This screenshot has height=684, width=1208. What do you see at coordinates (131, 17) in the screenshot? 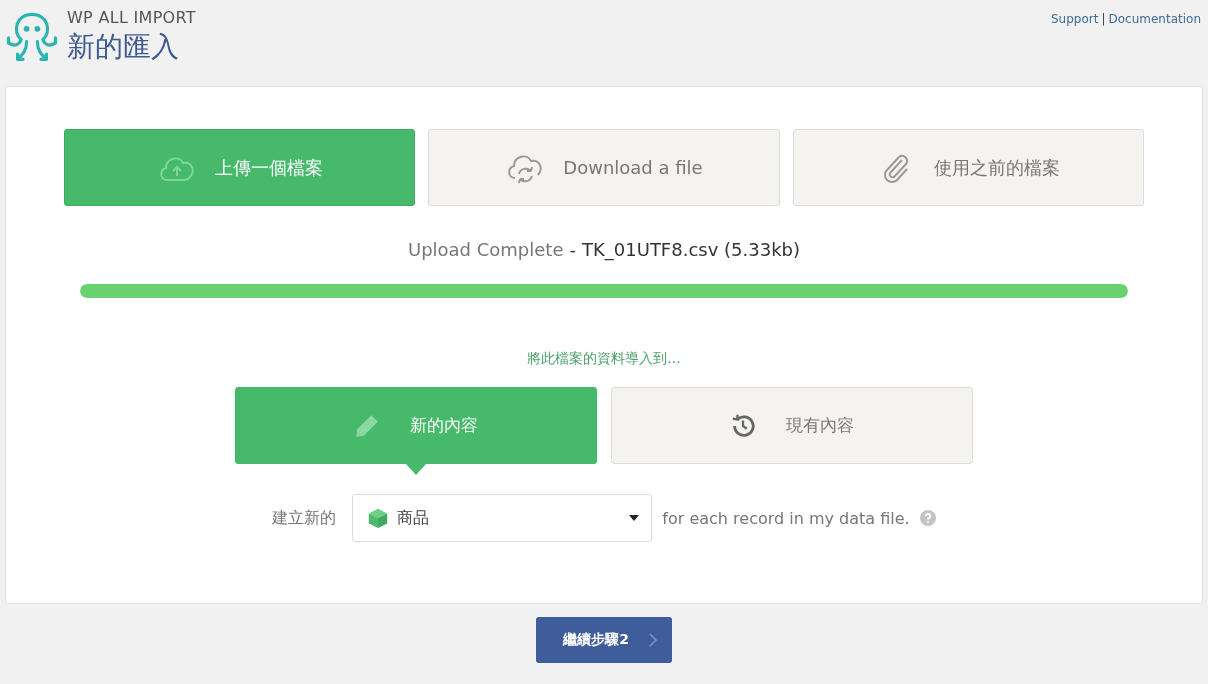
I see `brand-name: WP ALL IMPORT` at bounding box center [131, 17].